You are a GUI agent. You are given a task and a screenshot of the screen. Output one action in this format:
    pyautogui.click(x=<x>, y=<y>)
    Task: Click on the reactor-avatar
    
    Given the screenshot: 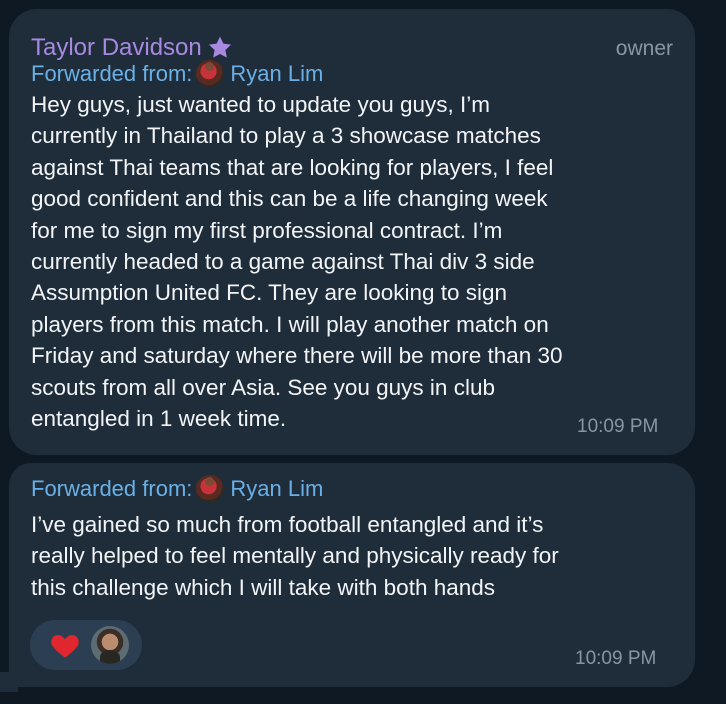 What is the action you would take?
    pyautogui.click(x=110, y=645)
    